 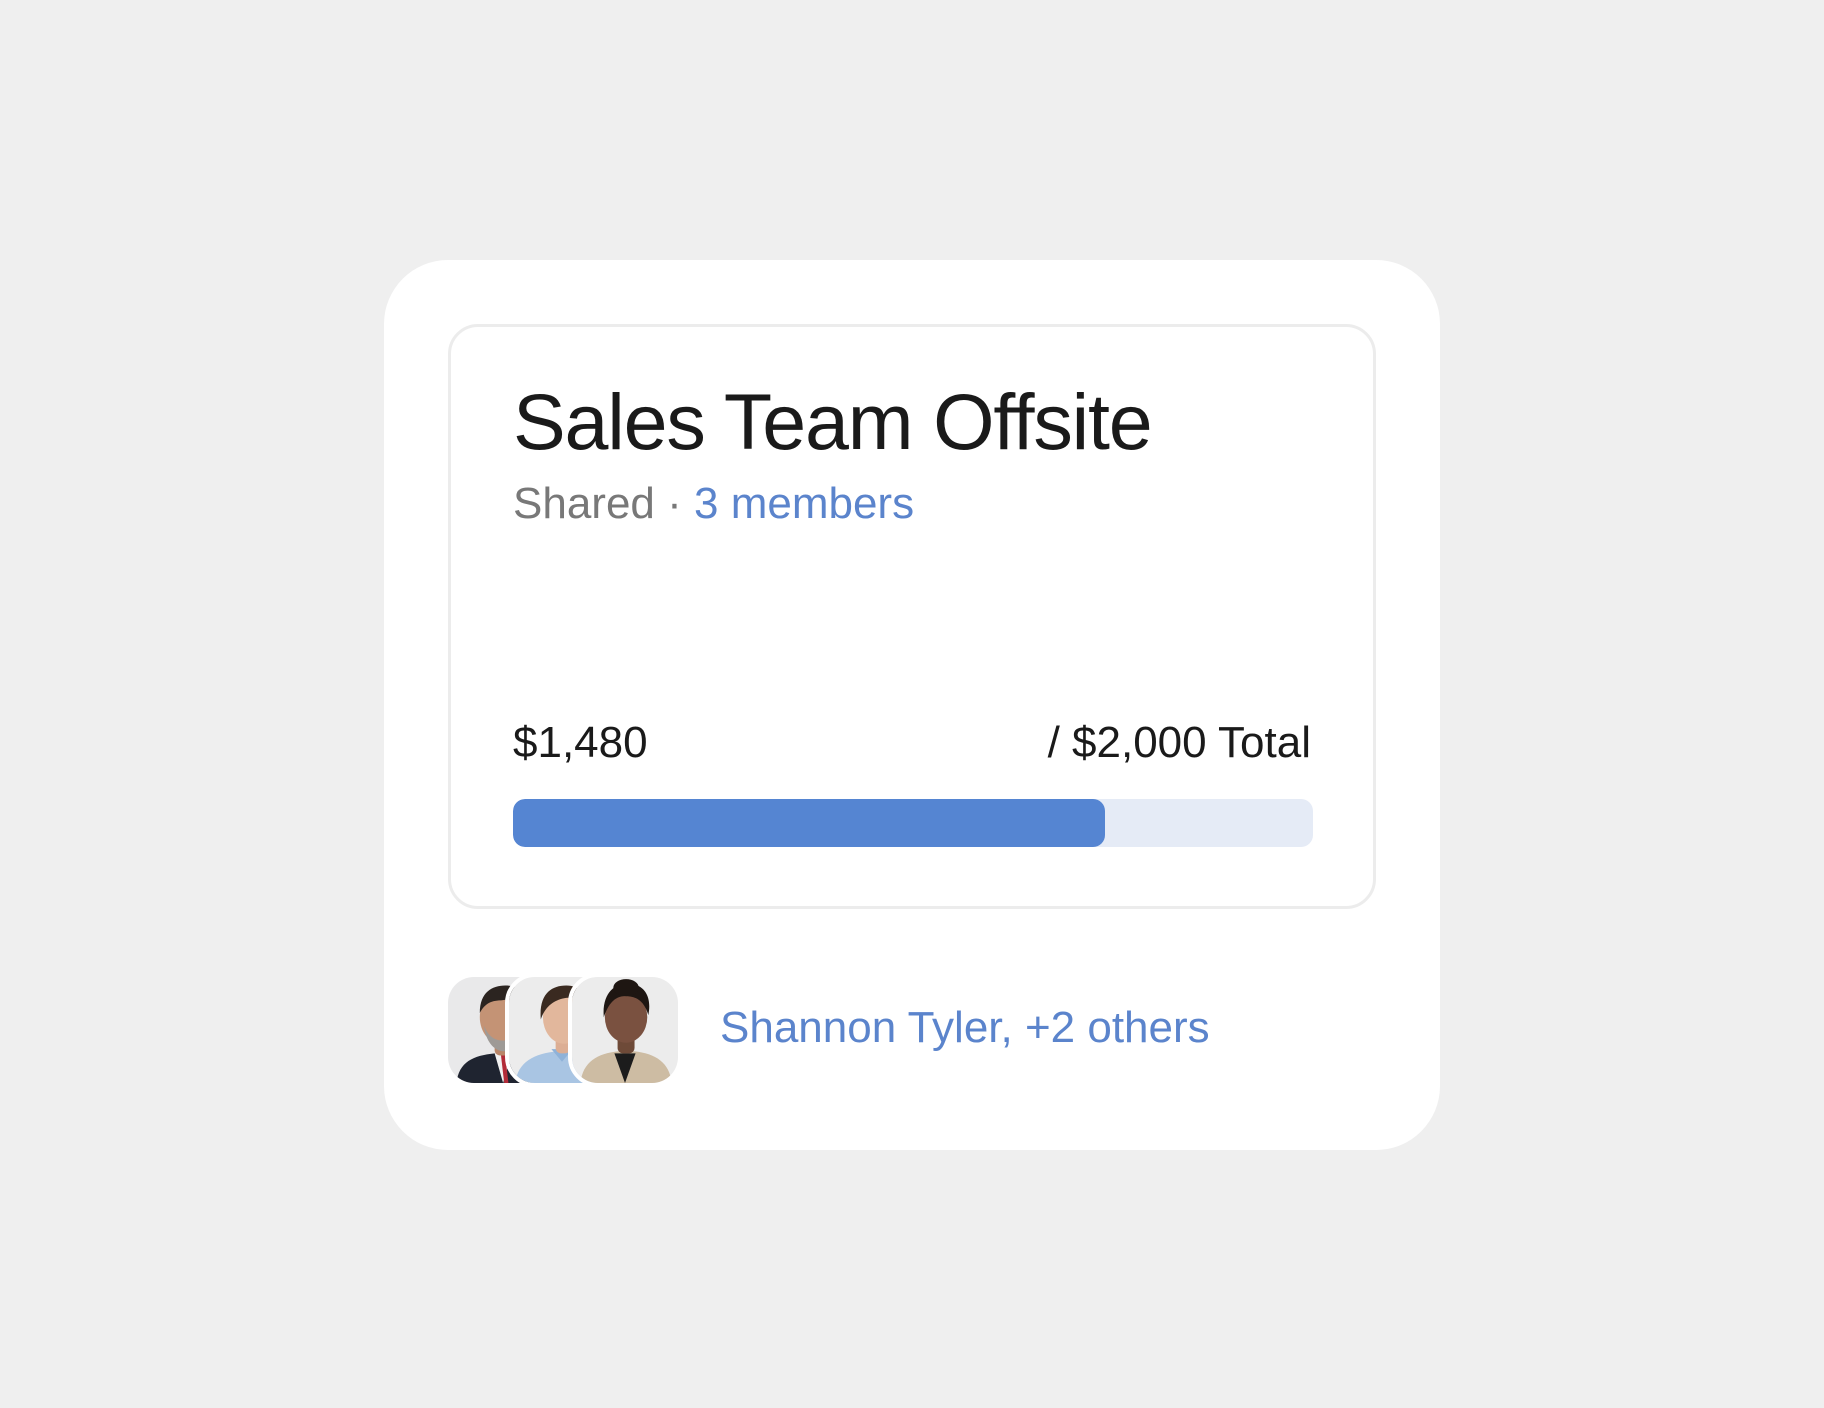 I want to click on budget-progress-bar, so click(x=913, y=823).